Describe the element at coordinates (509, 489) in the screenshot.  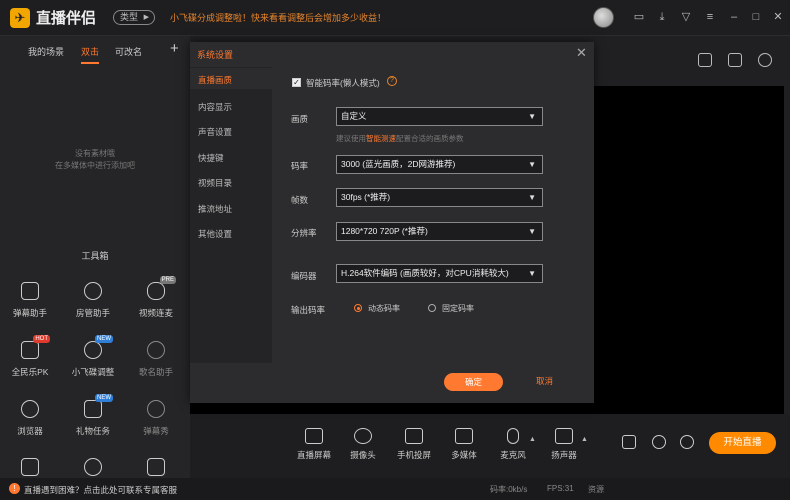
I see `bitrate-readout: 码率:0kb/s` at that location.